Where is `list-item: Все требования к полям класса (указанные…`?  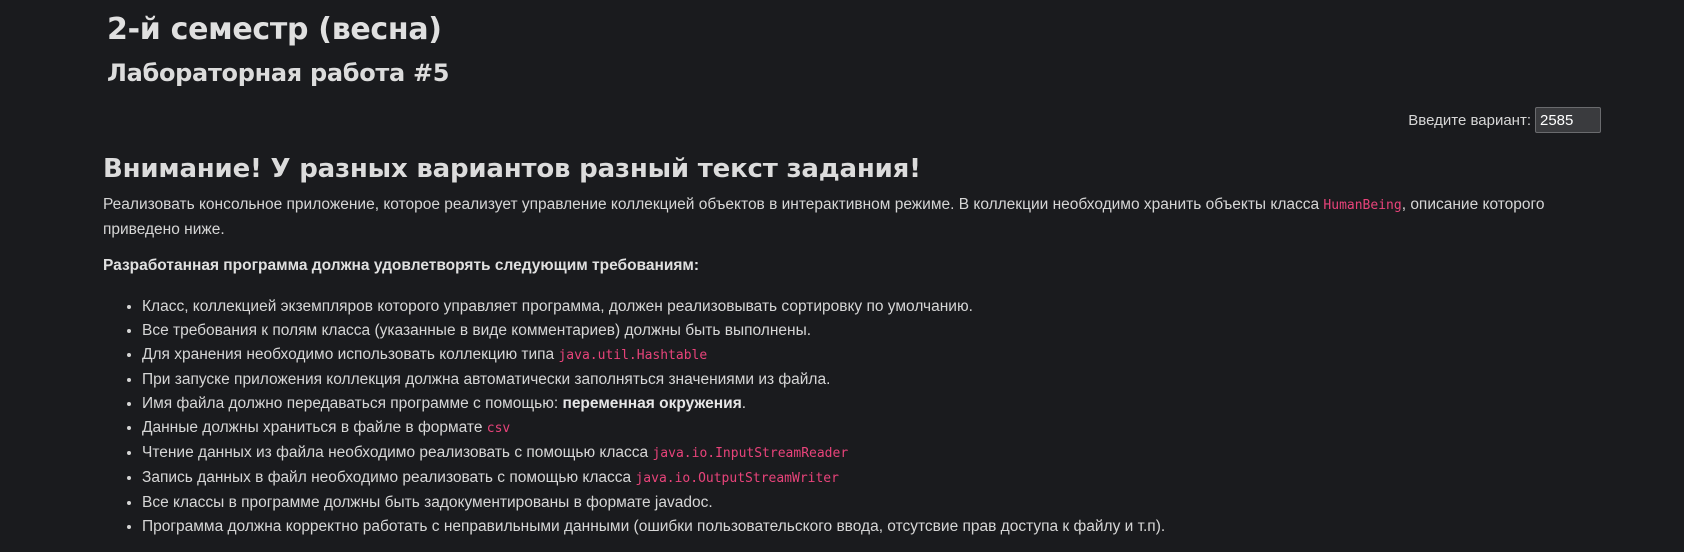
list-item: Все требования к полям класса (указанные… is located at coordinates (653, 331).